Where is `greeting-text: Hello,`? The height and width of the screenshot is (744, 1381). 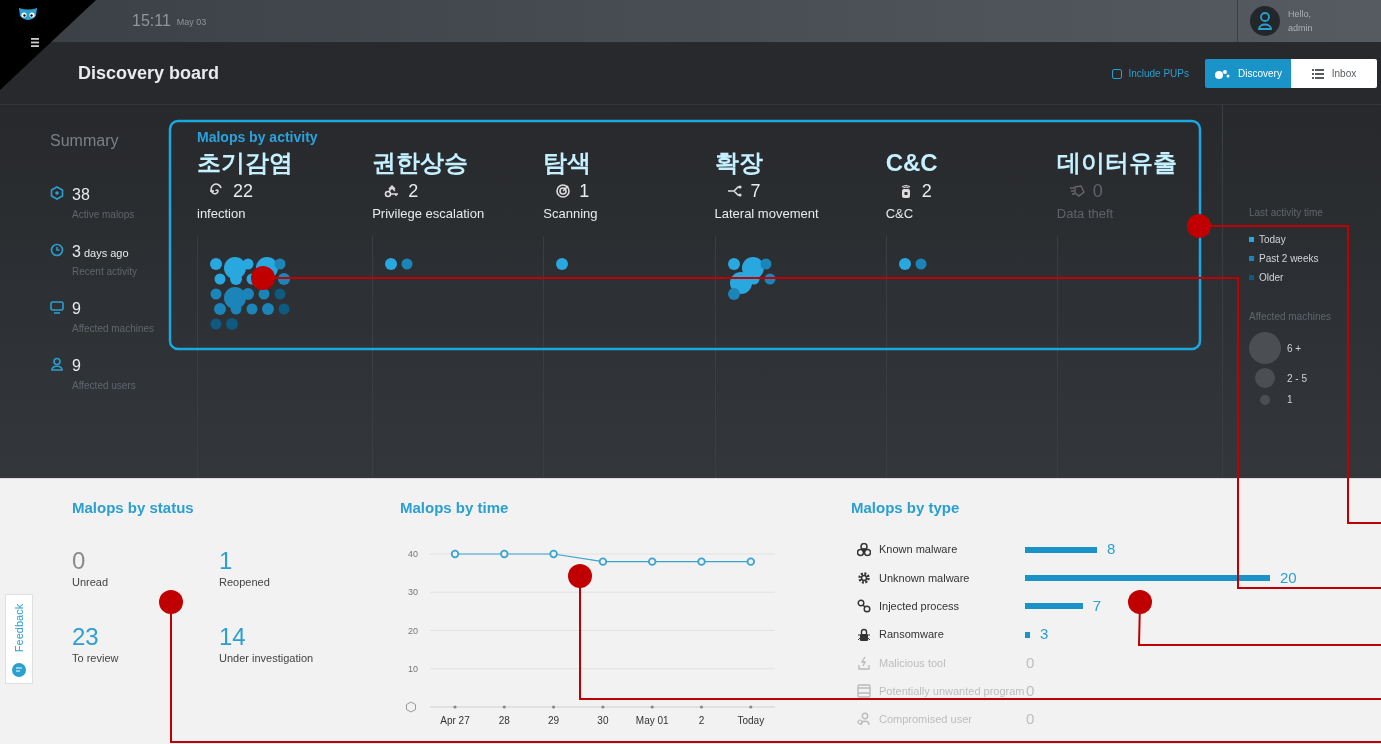
greeting-text: Hello, is located at coordinates (1300, 14).